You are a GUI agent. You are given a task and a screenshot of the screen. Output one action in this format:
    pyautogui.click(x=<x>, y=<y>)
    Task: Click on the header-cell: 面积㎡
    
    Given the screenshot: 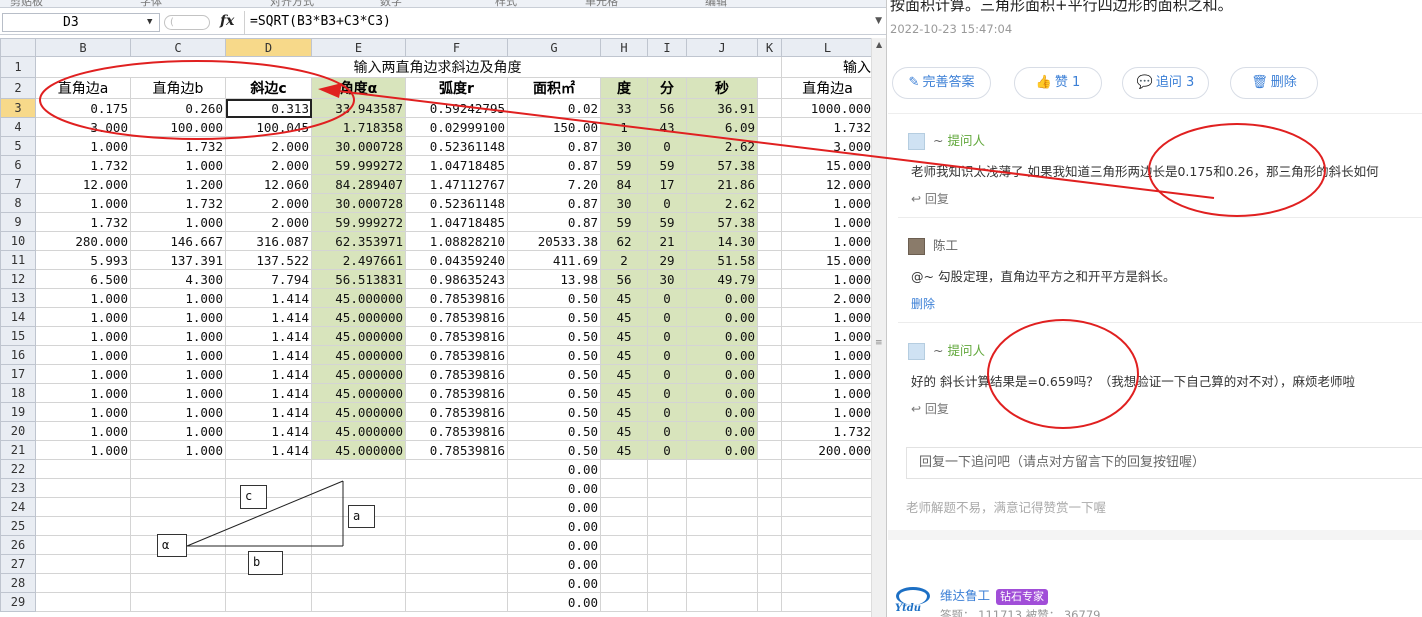 What is the action you would take?
    pyautogui.click(x=554, y=88)
    